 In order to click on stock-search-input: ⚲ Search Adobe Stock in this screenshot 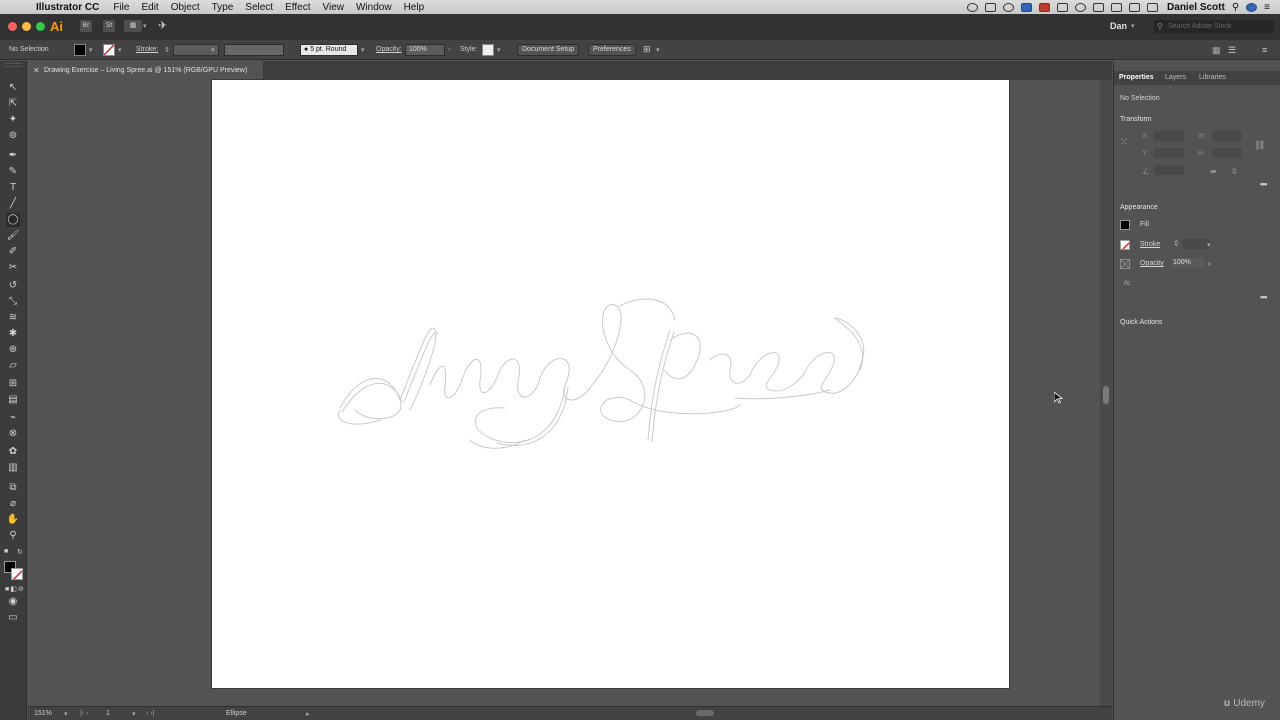, I will do `click(1214, 26)`.